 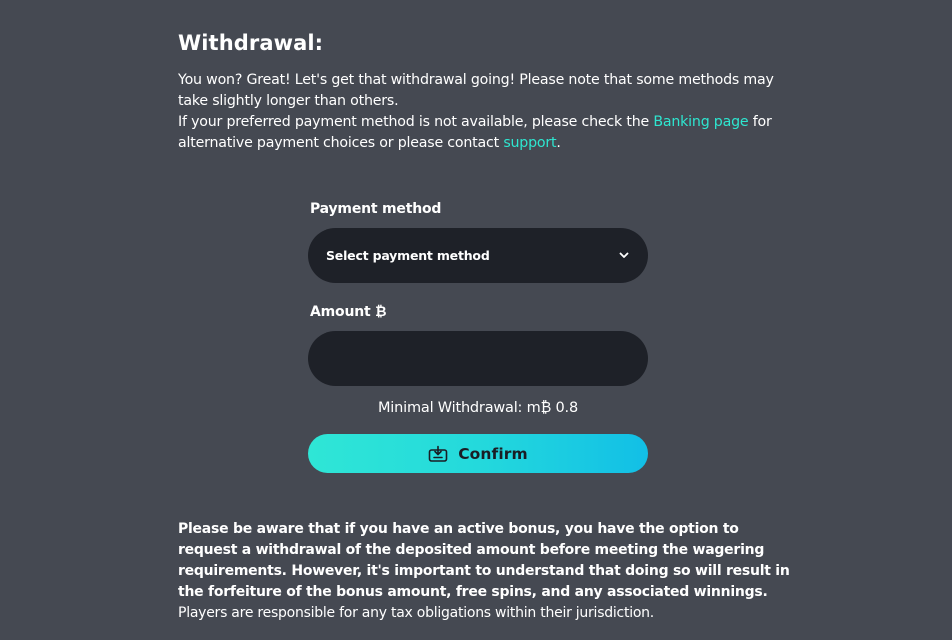 What do you see at coordinates (478, 408) in the screenshot?
I see `min-withdrawal-text: Minimal Withdrawal: m₿ 0.8` at bounding box center [478, 408].